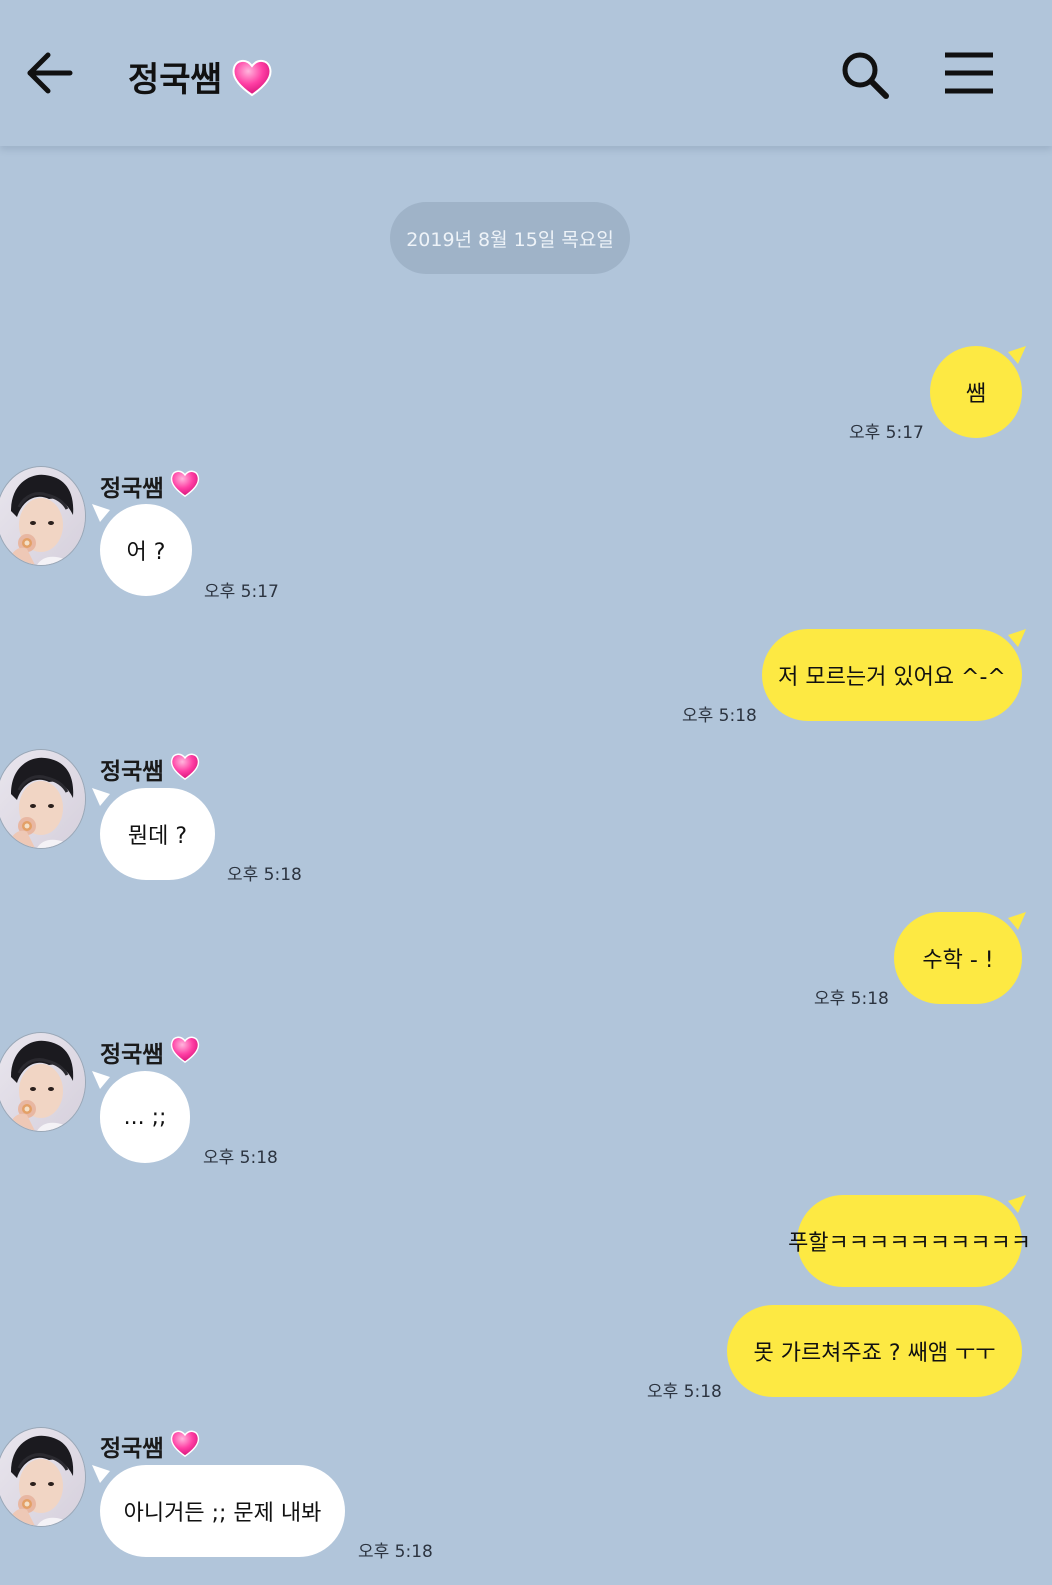 The image size is (1052, 1585). What do you see at coordinates (175, 80) in the screenshot?
I see `chat-title-text: 정국쌤` at bounding box center [175, 80].